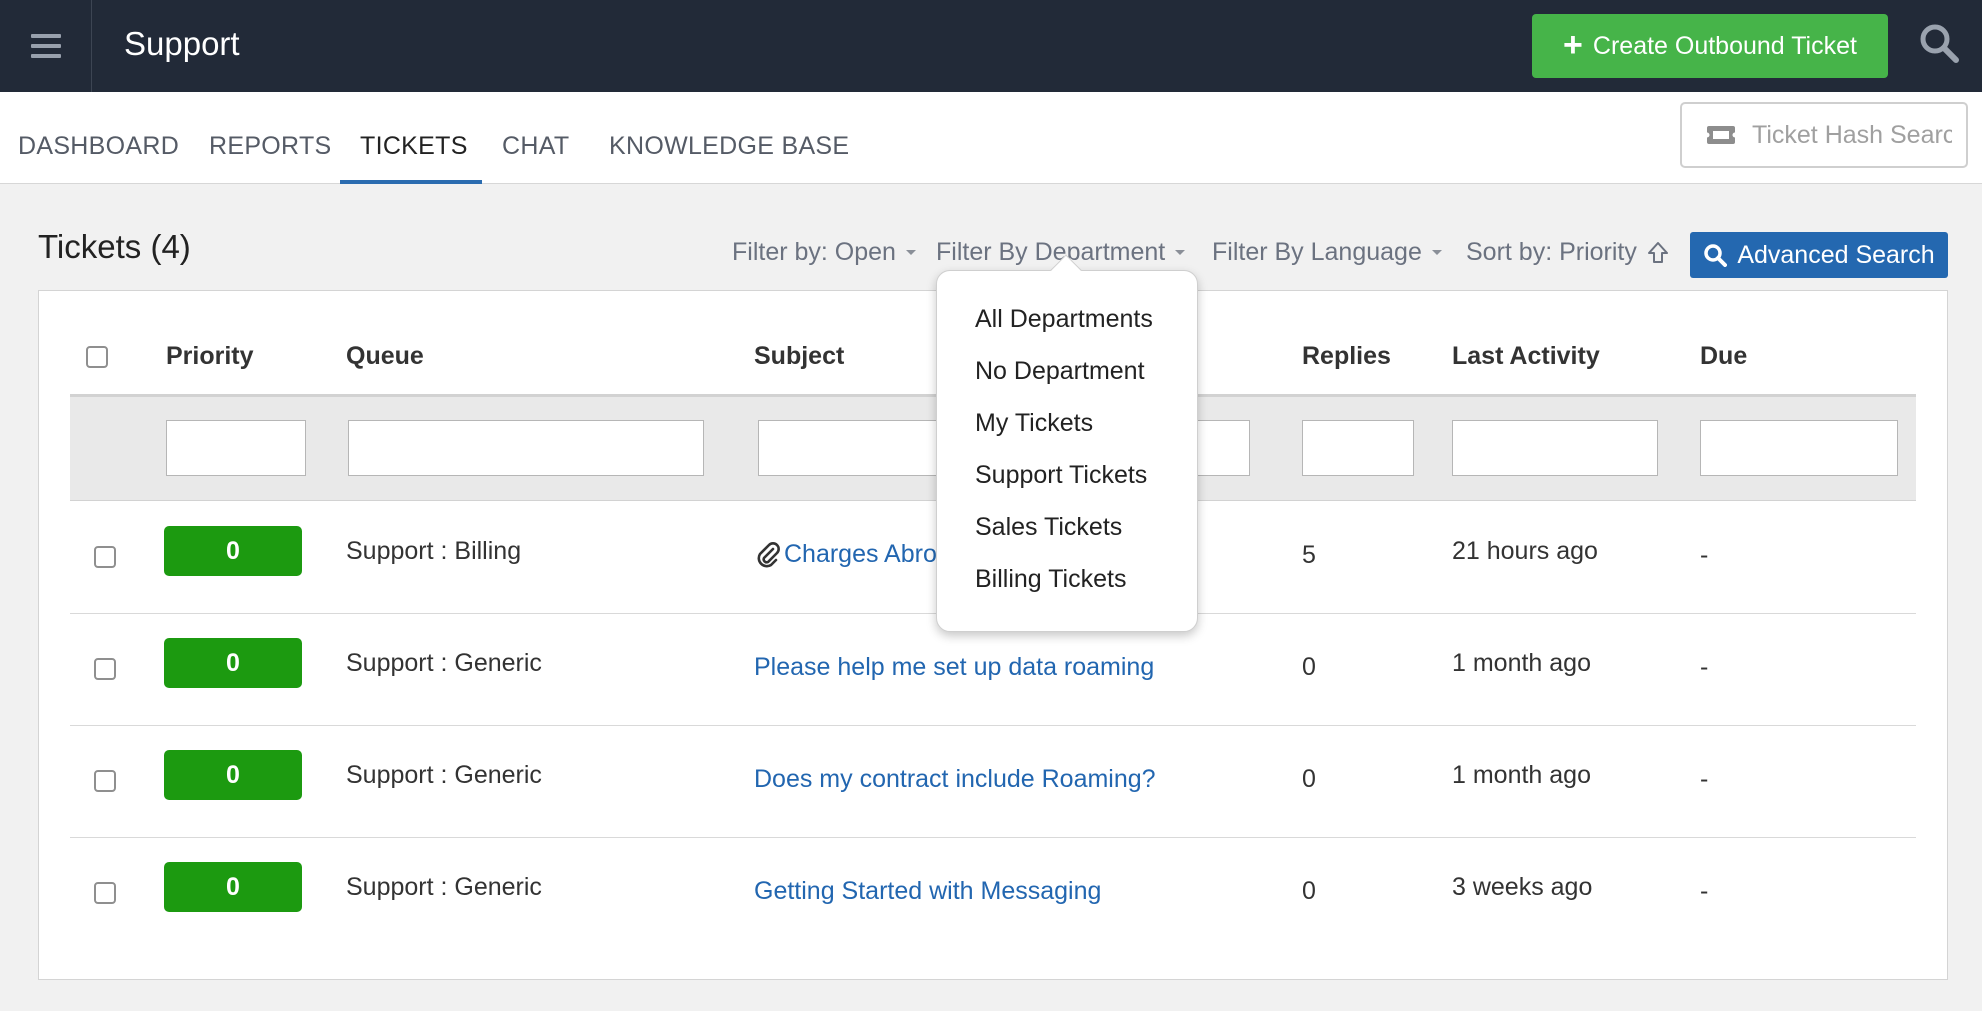  Describe the element at coordinates (46, 46) in the screenshot. I see `hamburger-icon` at that location.